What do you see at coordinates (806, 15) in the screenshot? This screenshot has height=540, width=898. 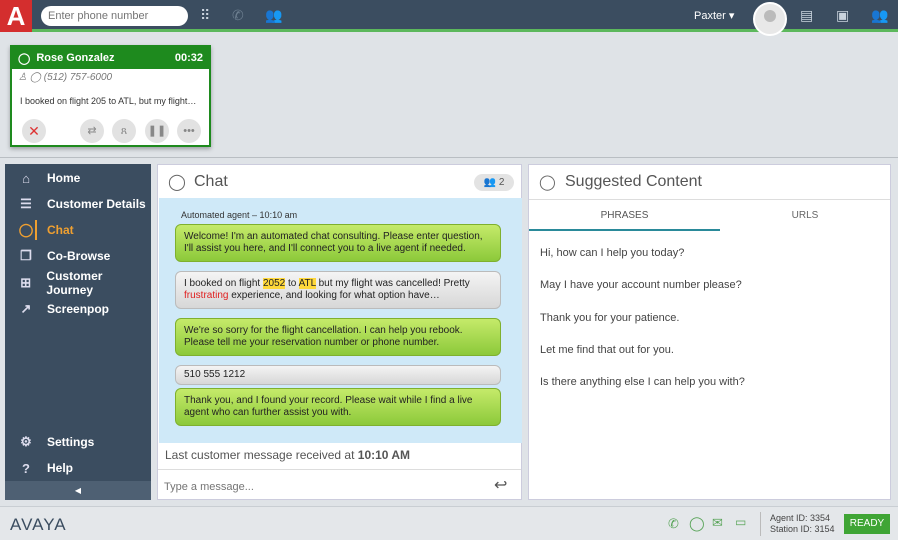 I see `notes-icon: ▤` at bounding box center [806, 15].